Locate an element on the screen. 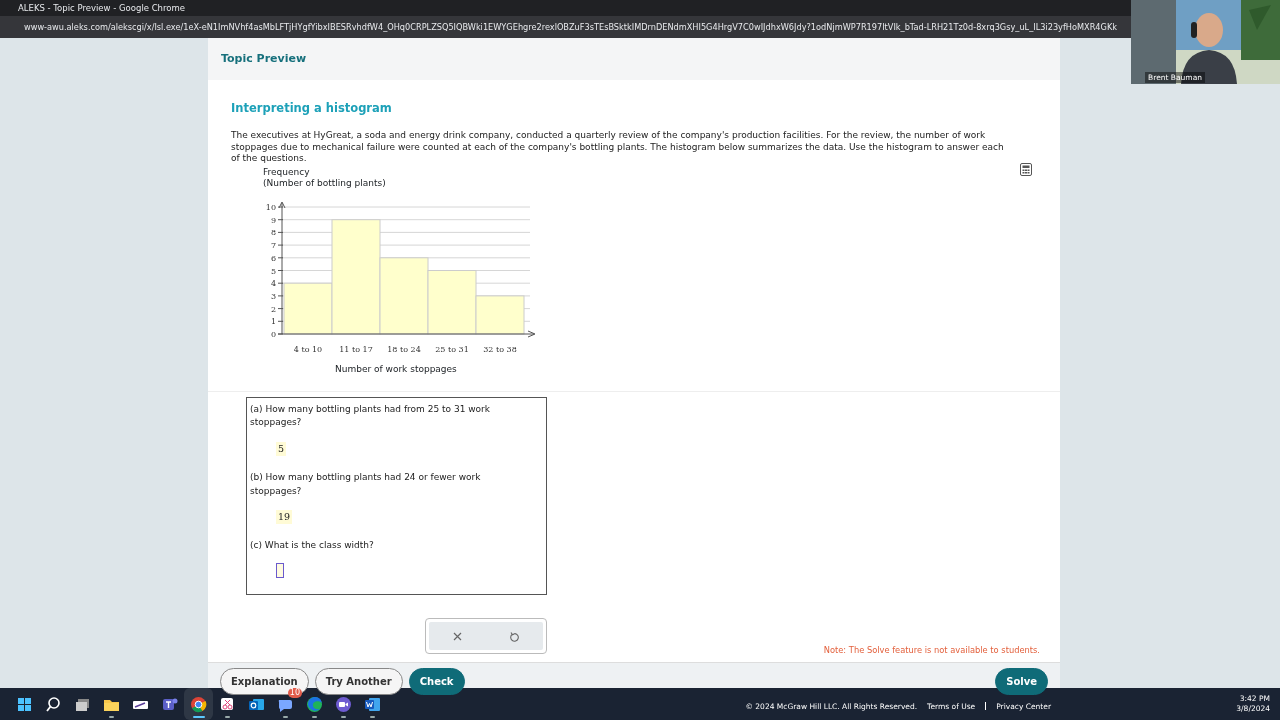 This screenshot has height=720, width=1280. search-icon is located at coordinates (53, 704).